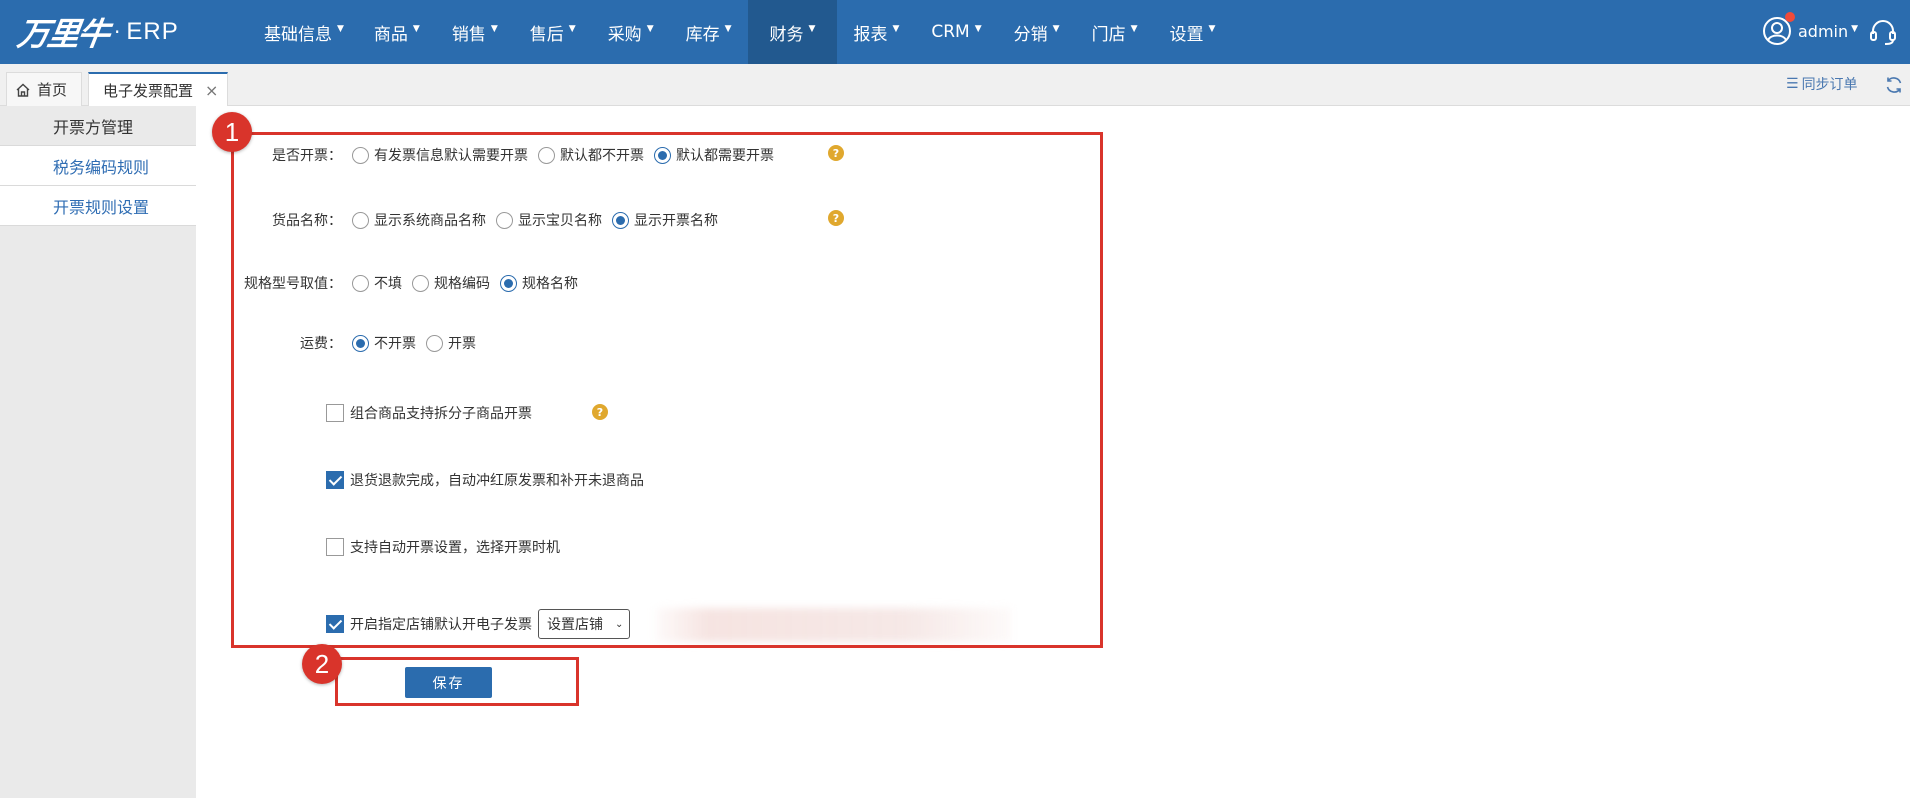 The height and width of the screenshot is (798, 1910). Describe the element at coordinates (870, 34) in the screenshot. I see `nav-item-label: 报表` at that location.